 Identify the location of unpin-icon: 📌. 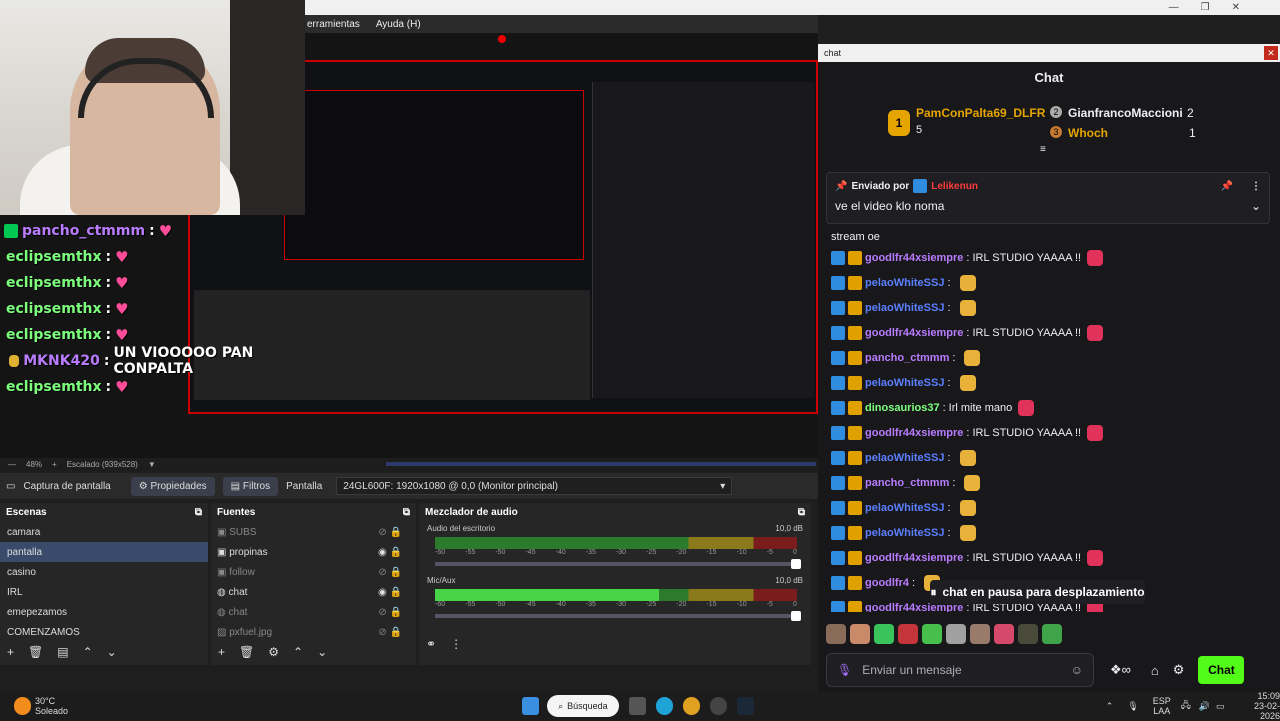
(1227, 186).